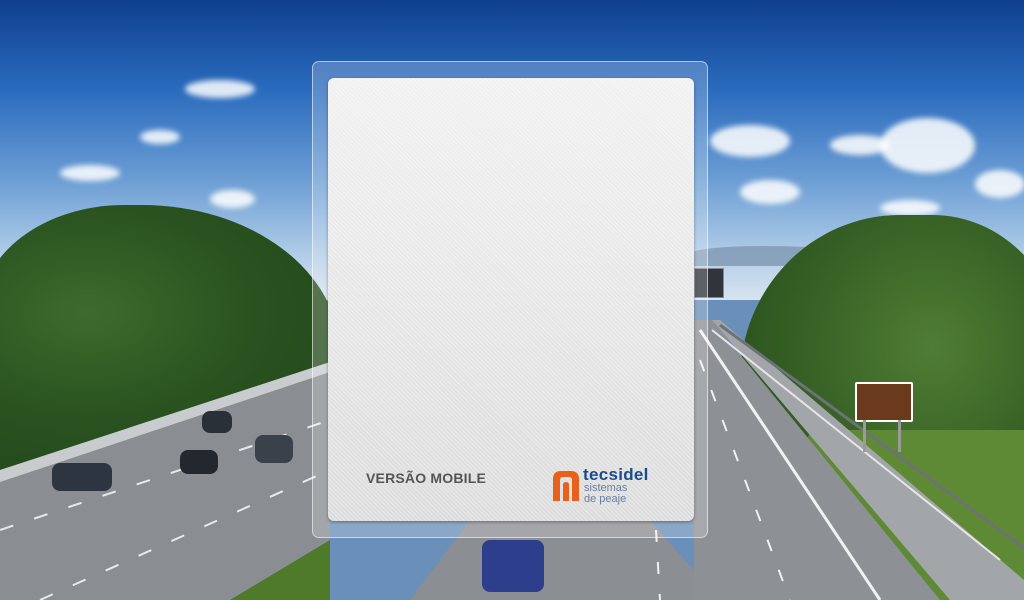  Describe the element at coordinates (884, 402) in the screenshot. I see `brown-tourist-sign` at that location.